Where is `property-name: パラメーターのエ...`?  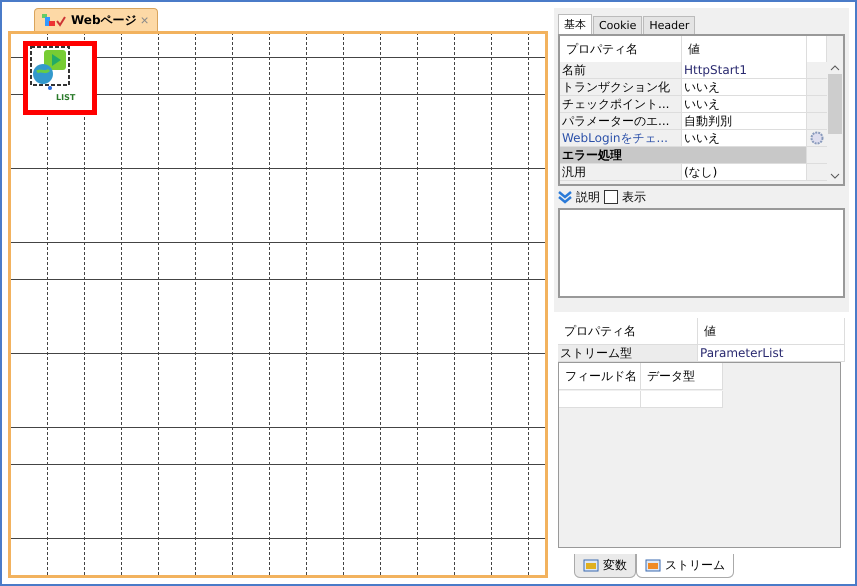
property-name: パラメーターのエ... is located at coordinates (621, 121).